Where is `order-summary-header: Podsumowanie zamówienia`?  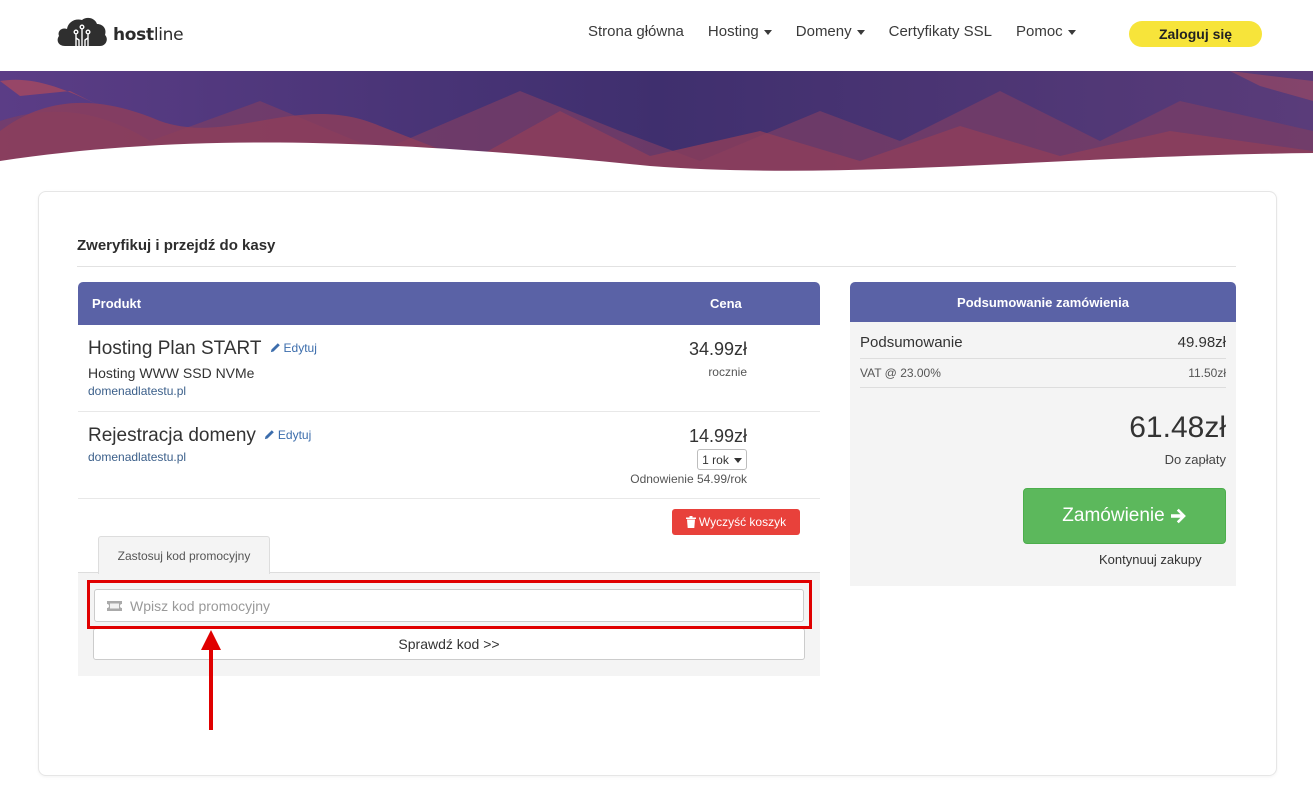 order-summary-header: Podsumowanie zamówienia is located at coordinates (1043, 302).